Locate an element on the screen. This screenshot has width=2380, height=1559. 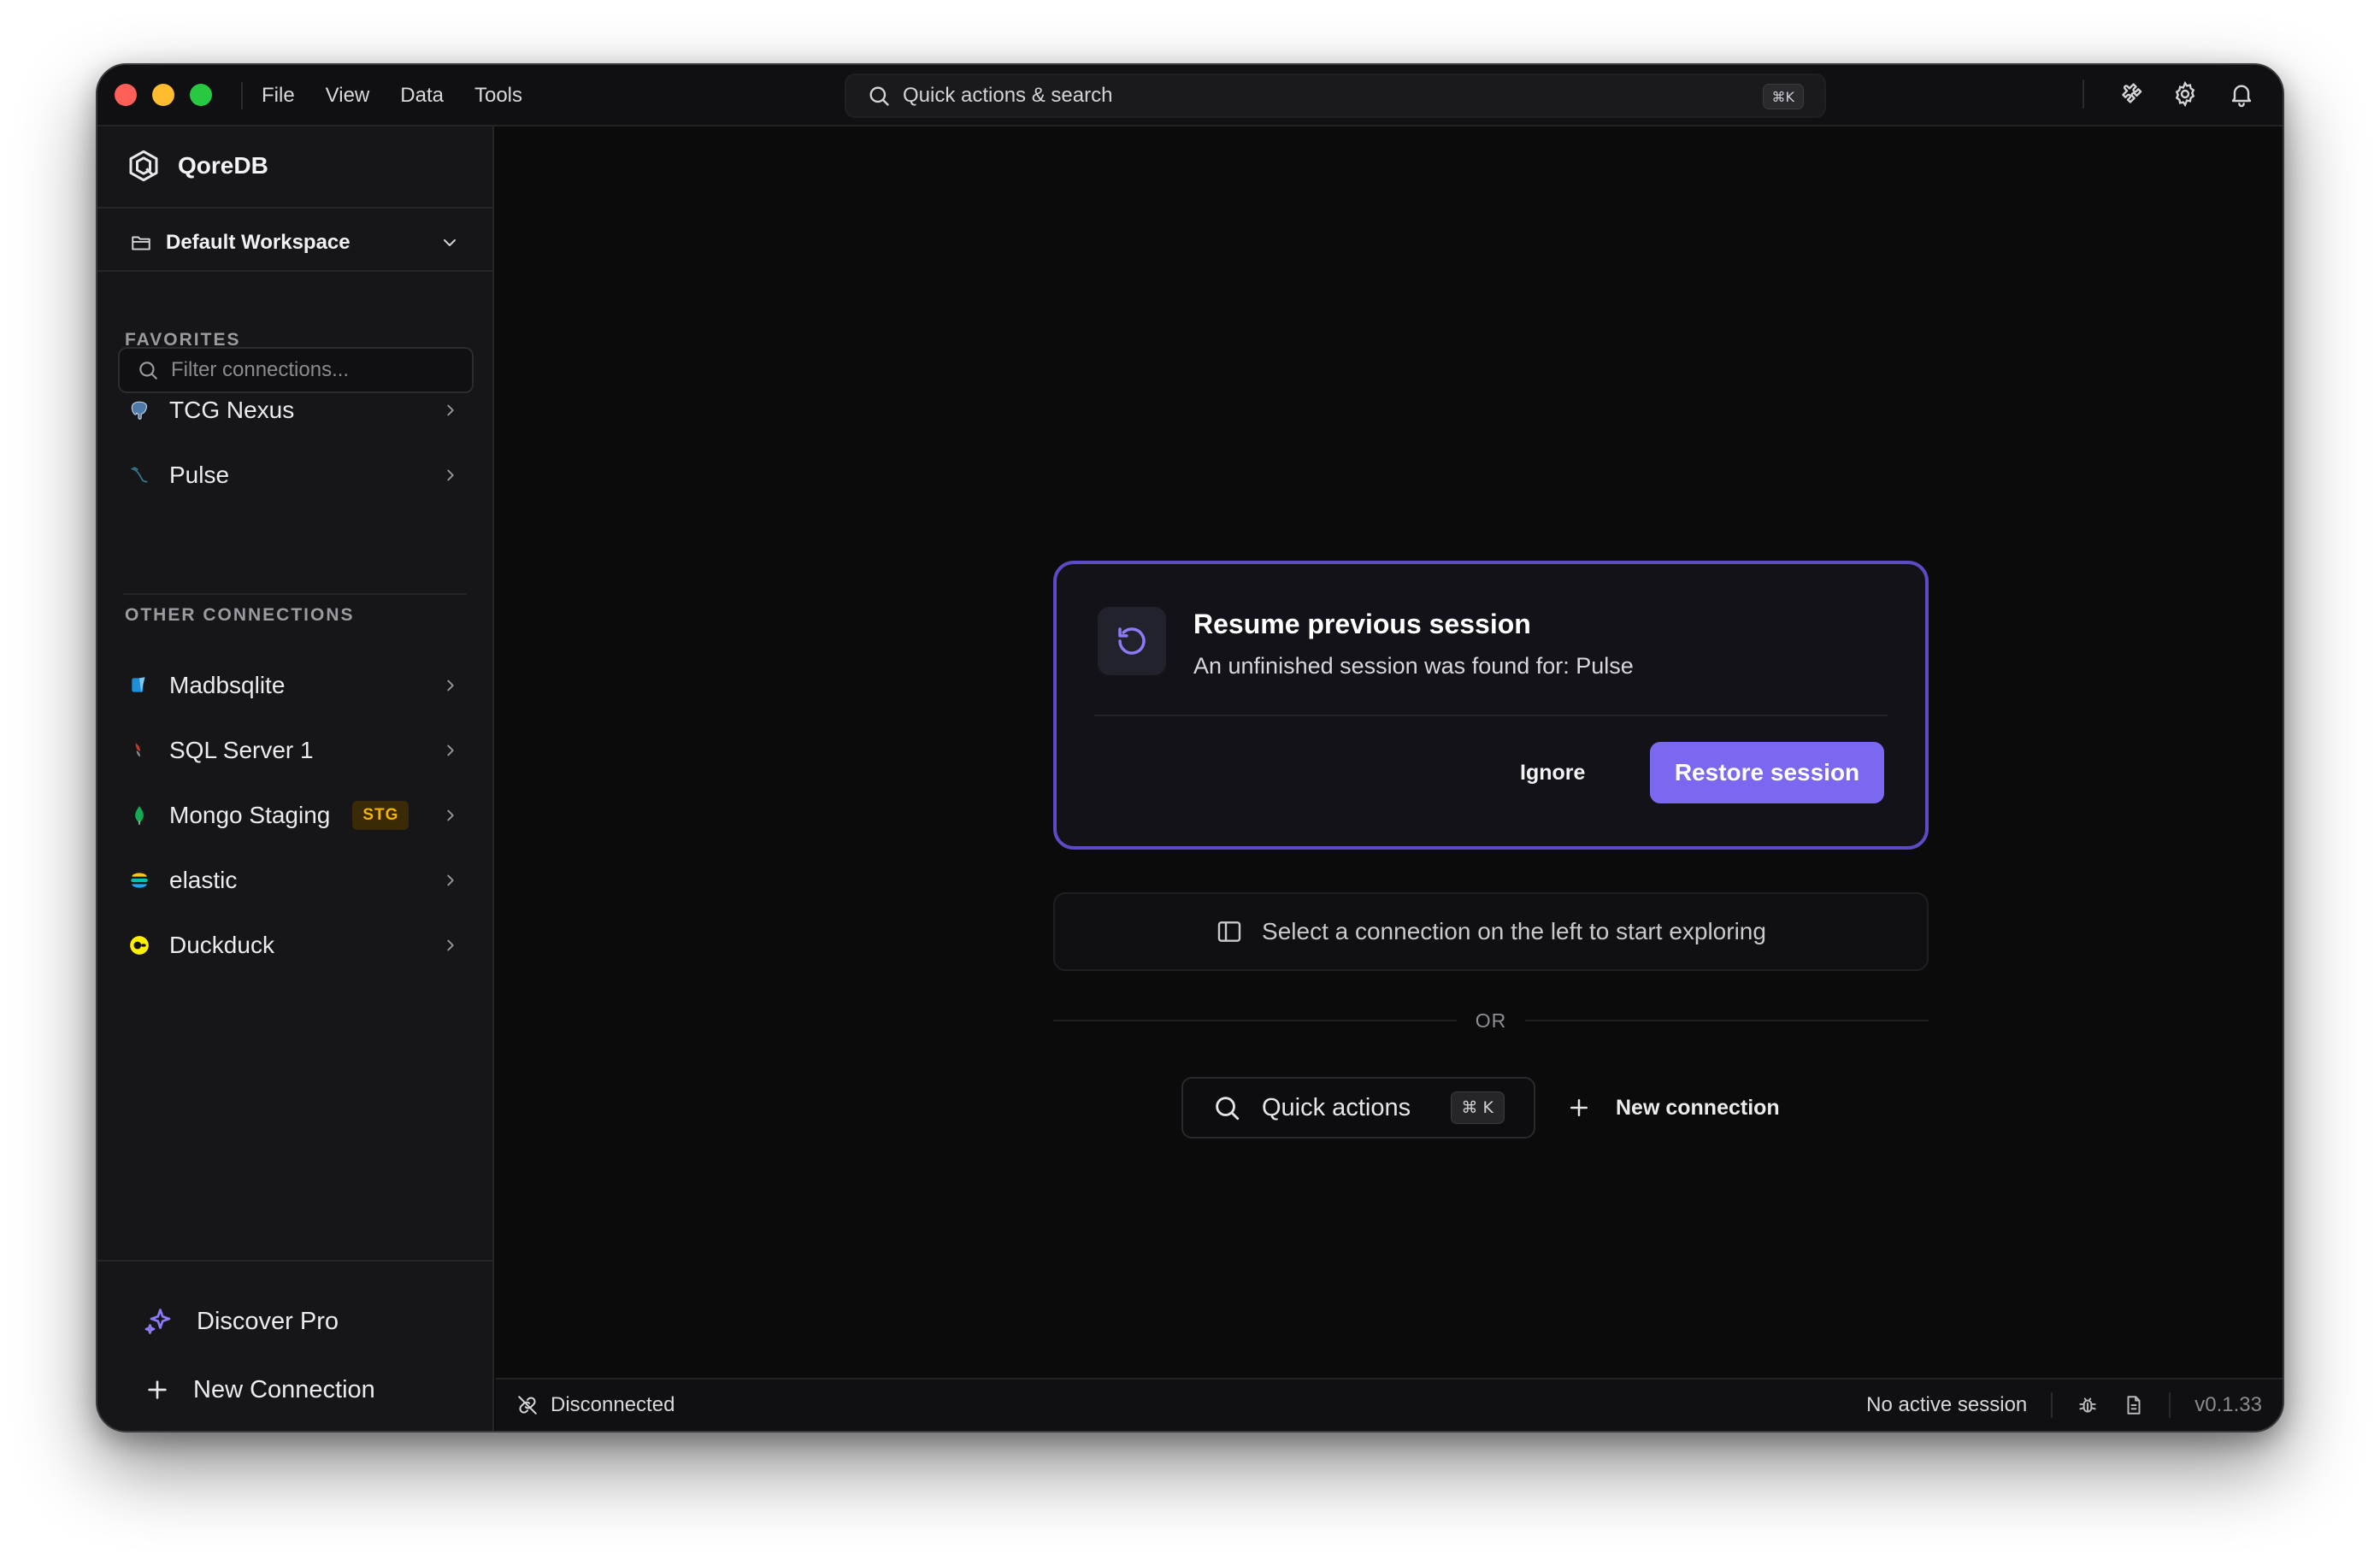
settings-button is located at coordinates (2185, 94).